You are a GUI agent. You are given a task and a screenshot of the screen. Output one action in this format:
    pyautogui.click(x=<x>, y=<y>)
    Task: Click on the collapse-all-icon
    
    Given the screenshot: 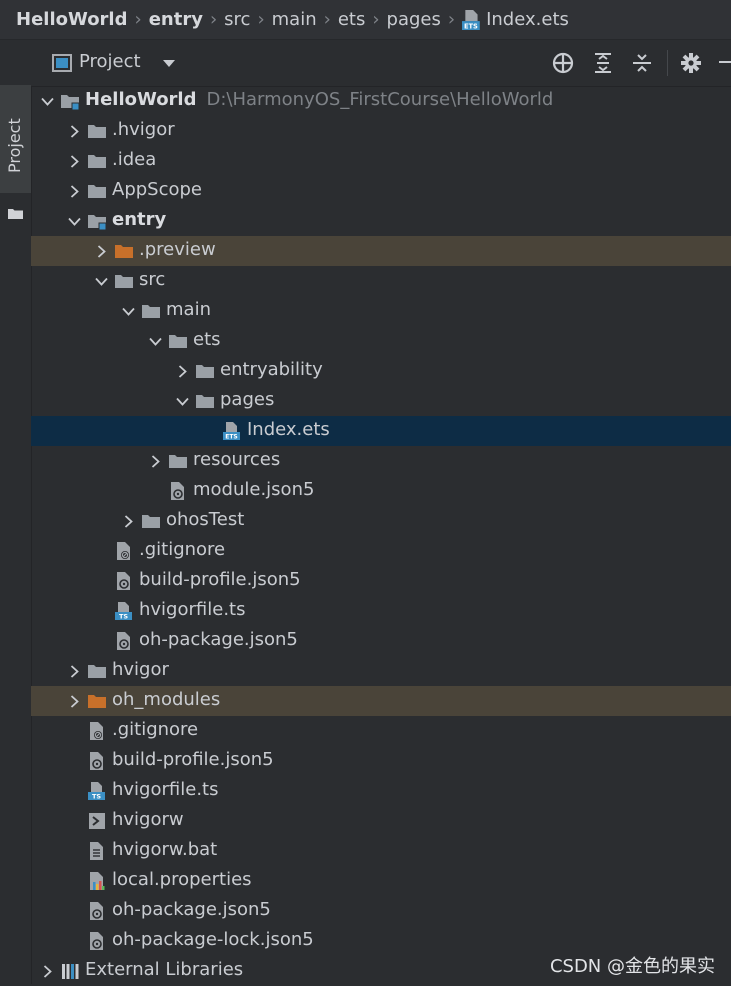 What is the action you would take?
    pyautogui.click(x=642, y=63)
    